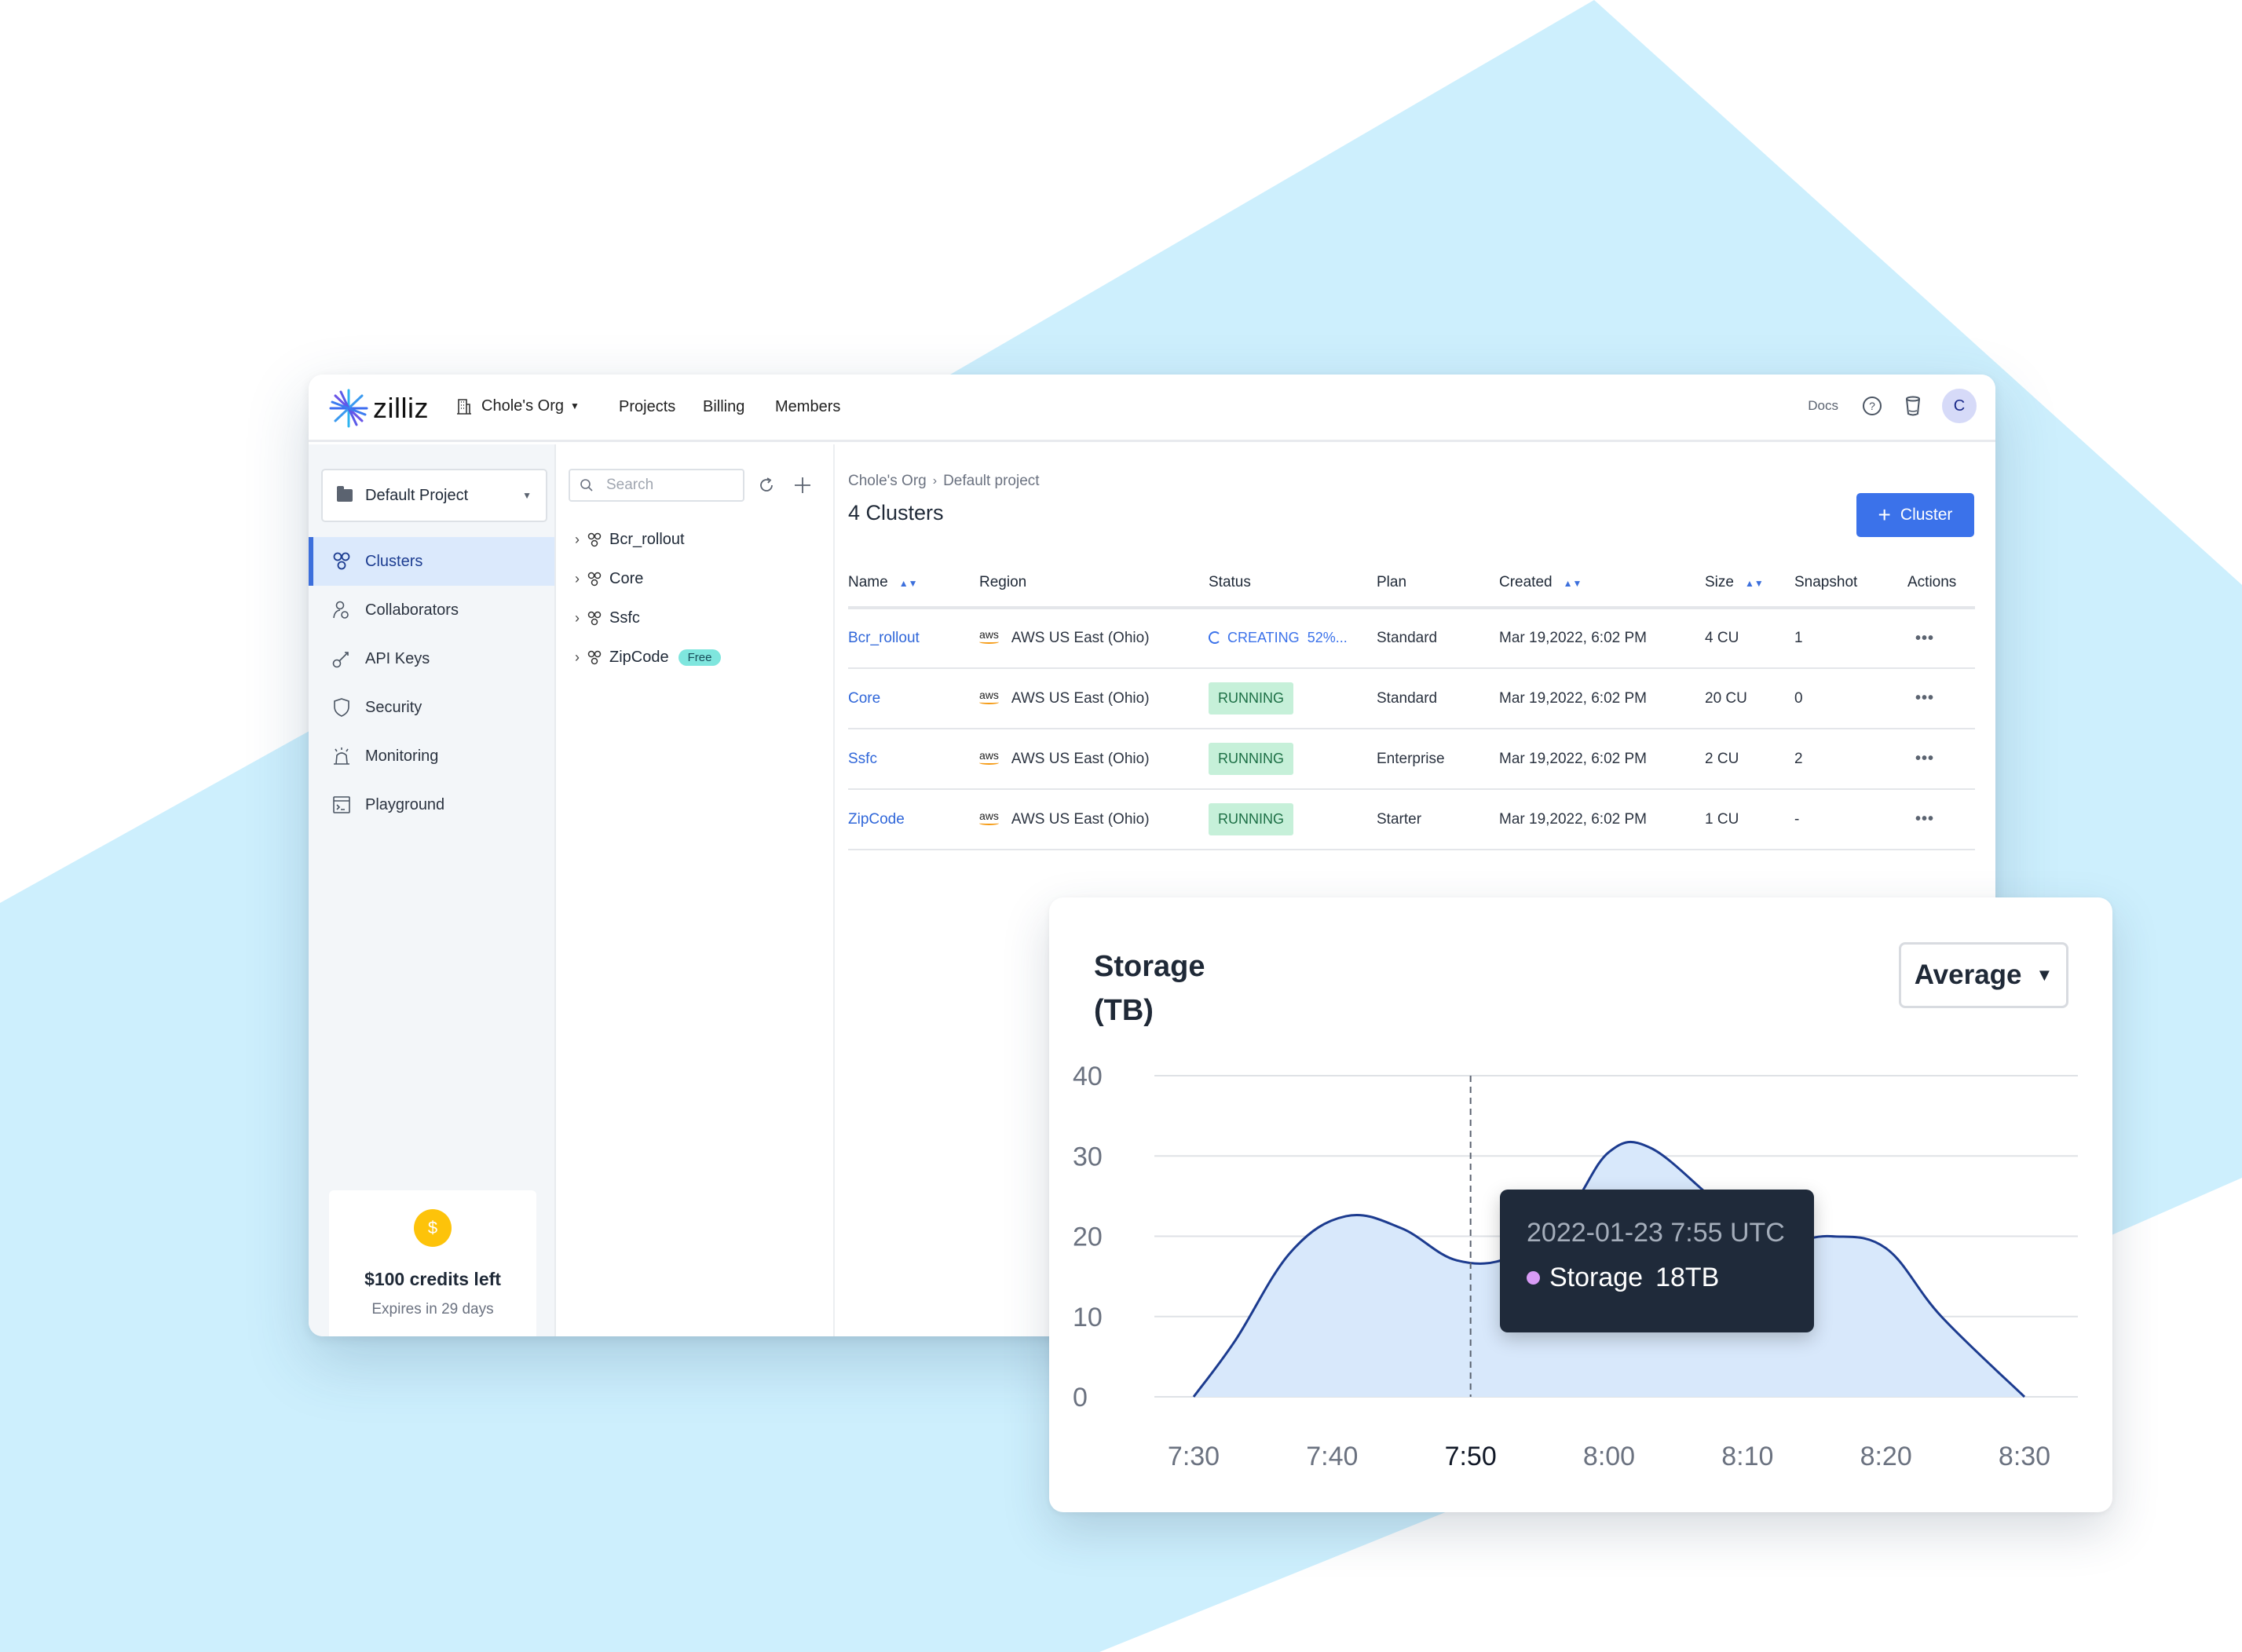 The image size is (2242, 1652). I want to click on tooltip-time: 2022-01-23 7:55 UTC, so click(1656, 1233).